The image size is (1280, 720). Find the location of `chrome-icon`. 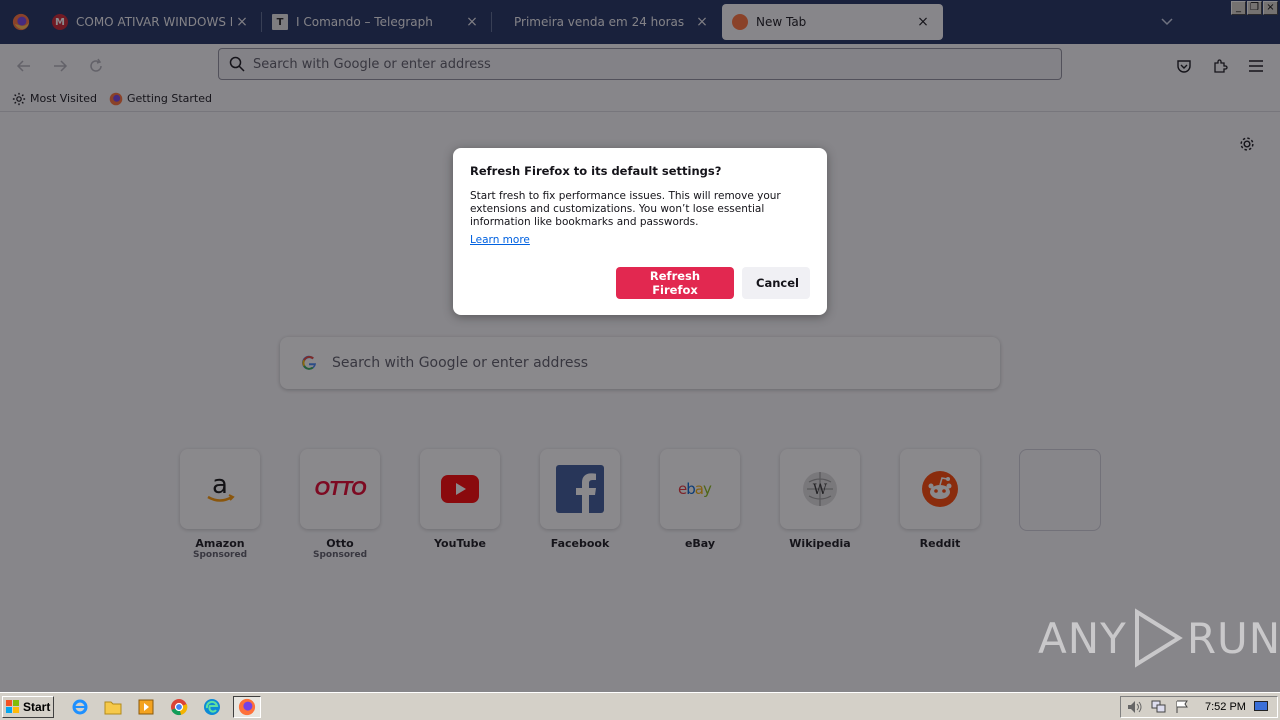

chrome-icon is located at coordinates (179, 706).